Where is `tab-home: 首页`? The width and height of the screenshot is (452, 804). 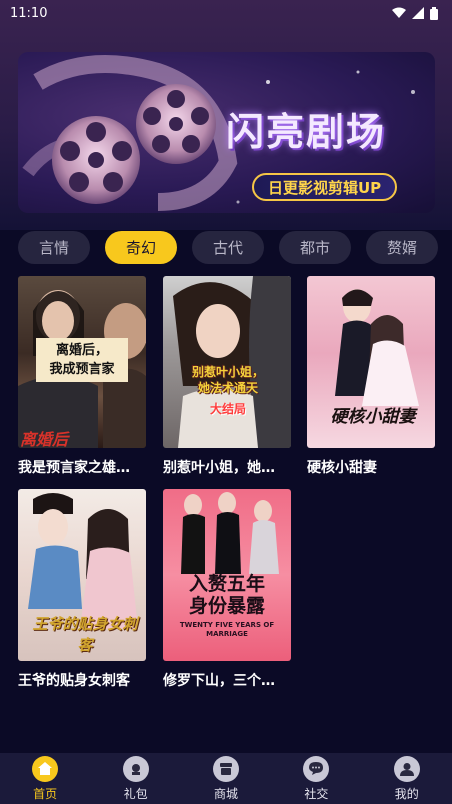
tab-home: 首页 is located at coordinates (45, 778).